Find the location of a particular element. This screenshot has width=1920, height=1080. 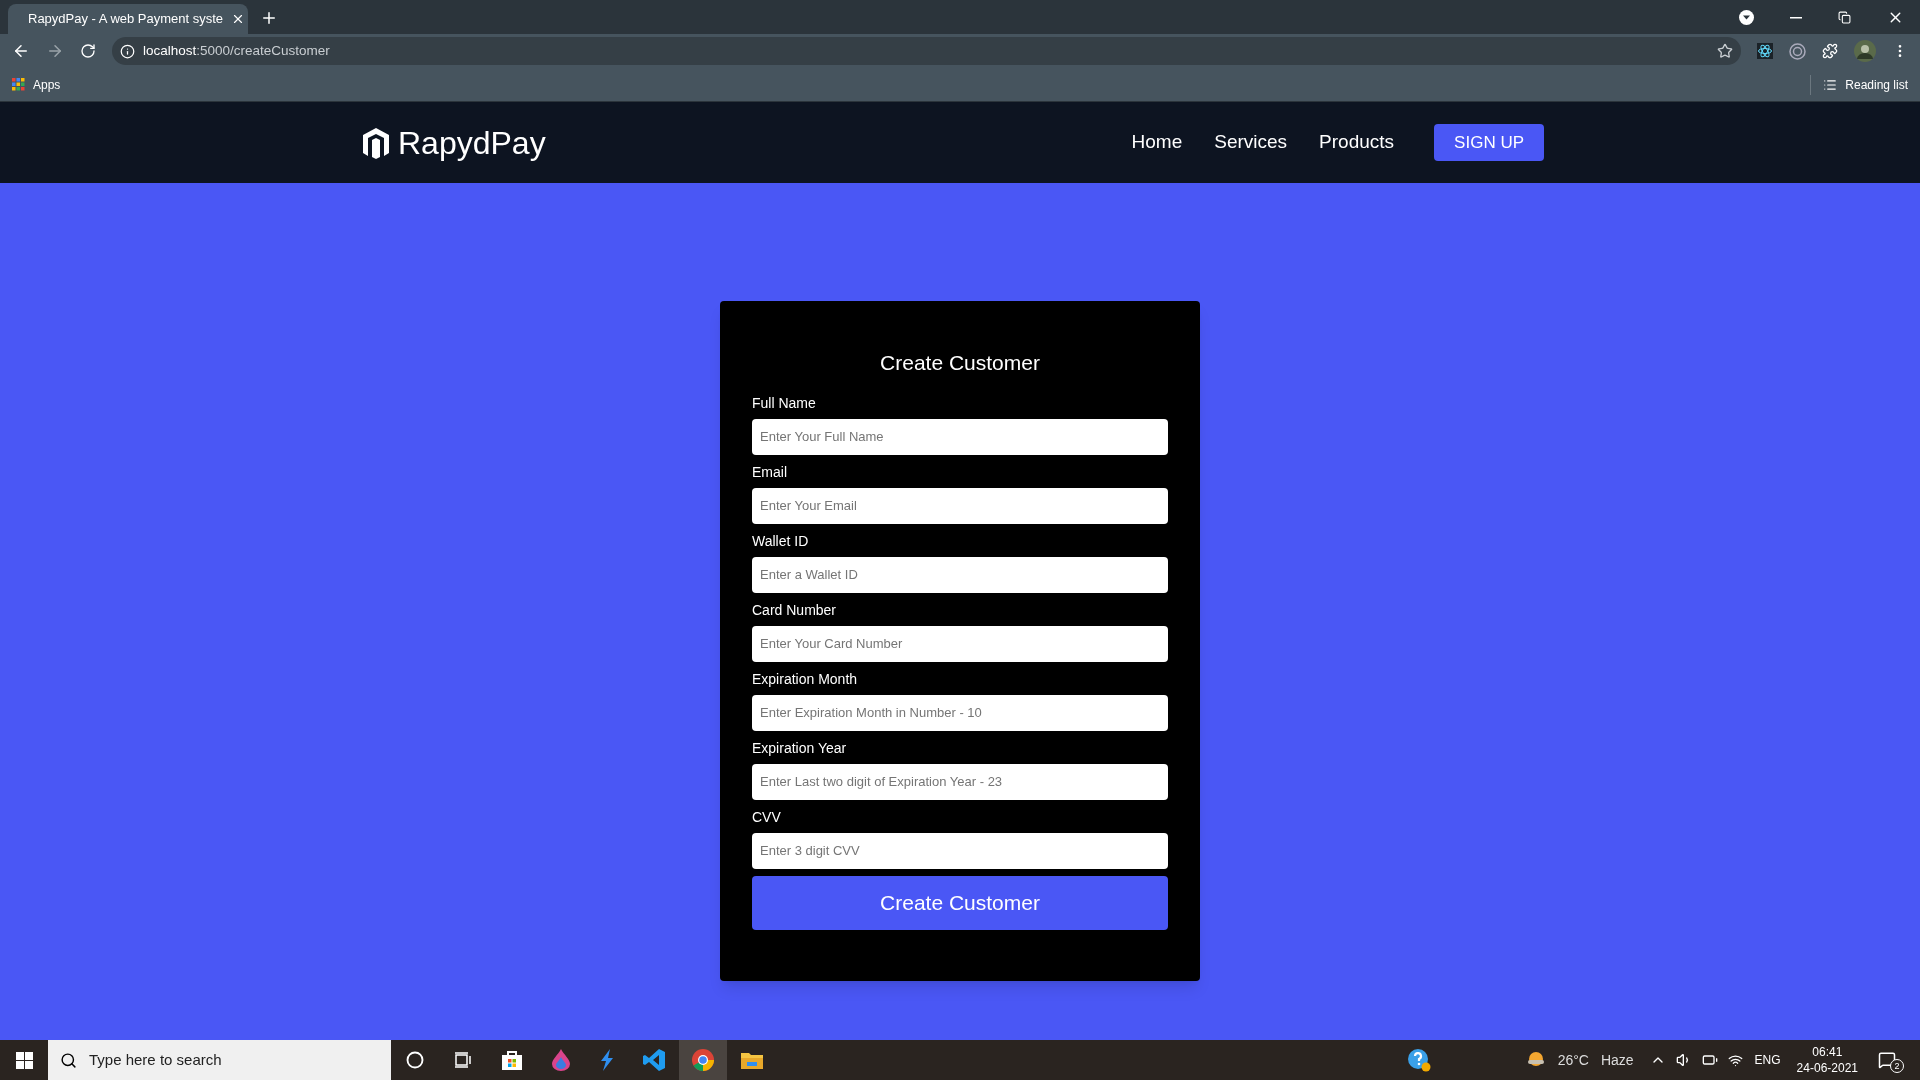

bookmark-star-icon is located at coordinates (1725, 51).